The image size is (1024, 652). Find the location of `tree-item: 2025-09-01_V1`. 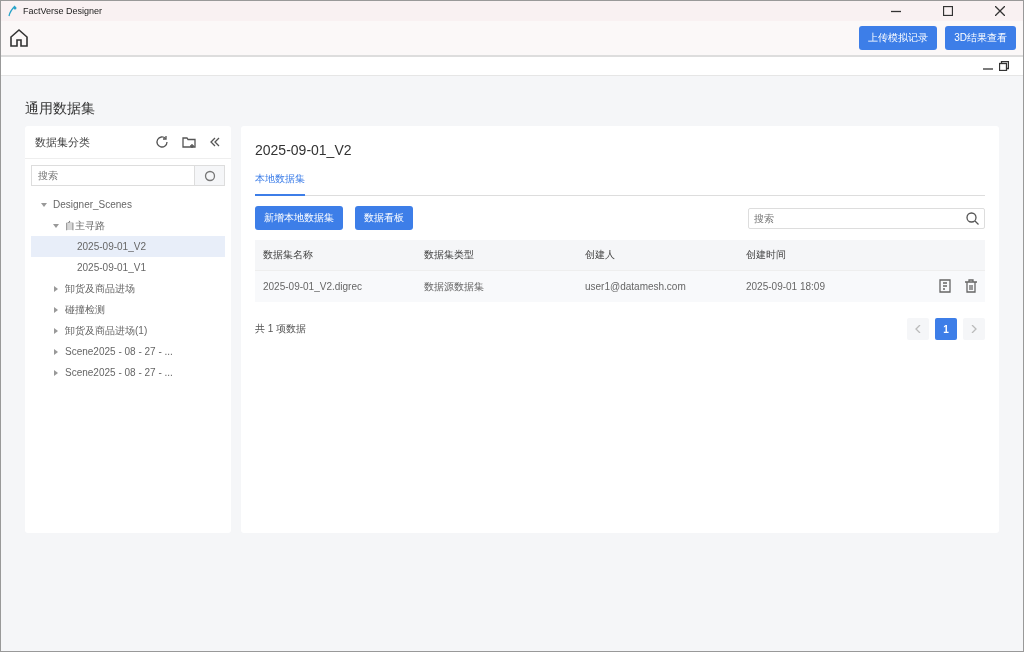

tree-item: 2025-09-01_V1 is located at coordinates (128, 267).